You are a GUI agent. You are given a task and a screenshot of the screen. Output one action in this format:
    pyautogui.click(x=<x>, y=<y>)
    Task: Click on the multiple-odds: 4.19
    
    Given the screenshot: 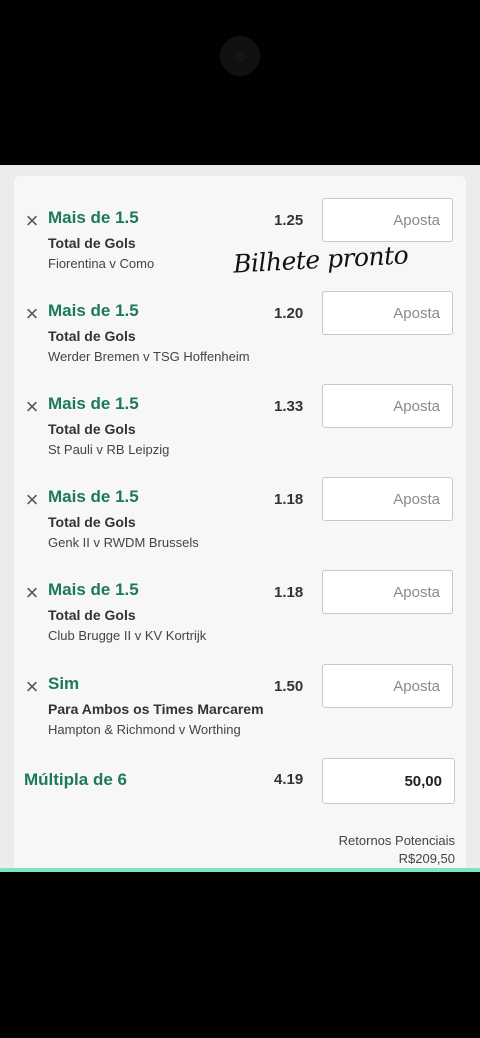 What is the action you would take?
    pyautogui.click(x=289, y=779)
    